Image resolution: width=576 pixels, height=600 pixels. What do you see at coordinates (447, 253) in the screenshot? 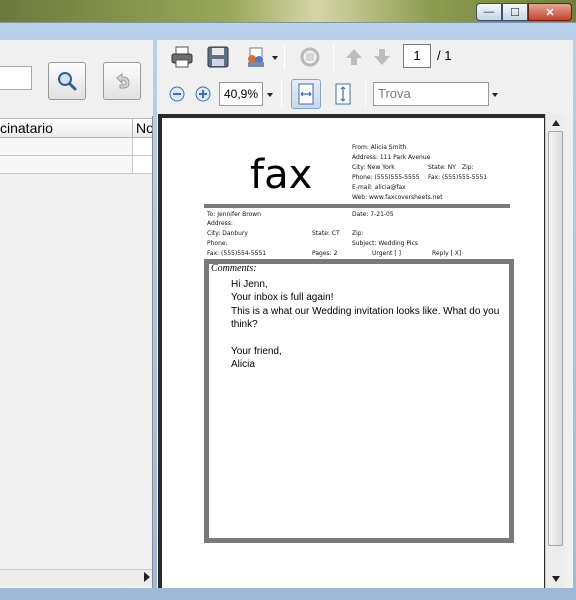
I see `reply-checkbox: Reply [ X]` at bounding box center [447, 253].